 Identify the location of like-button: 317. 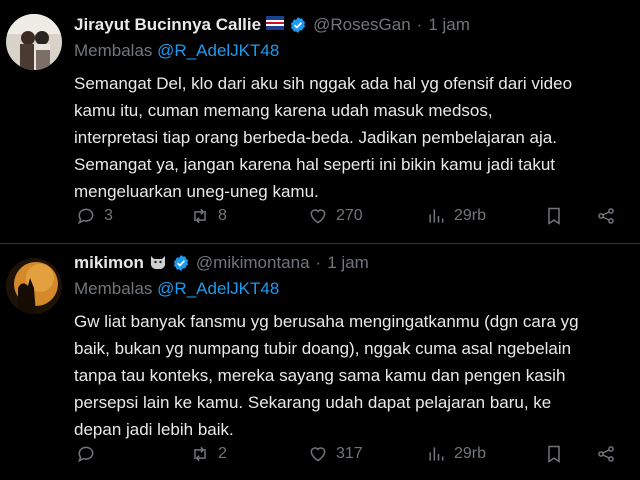
(335, 454).